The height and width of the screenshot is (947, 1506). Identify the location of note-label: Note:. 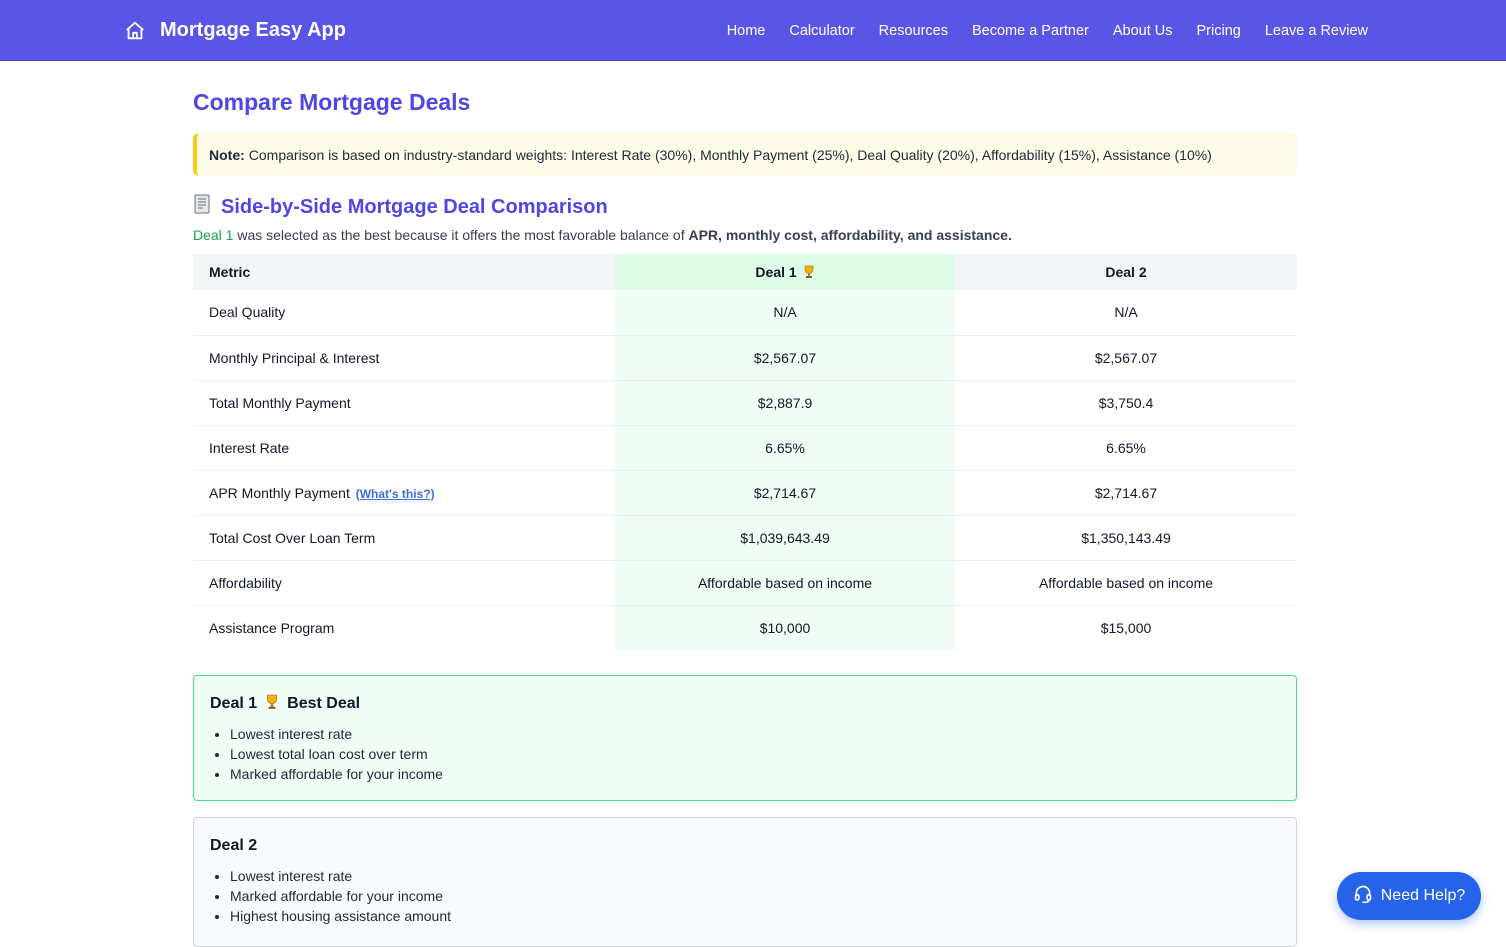
(227, 154).